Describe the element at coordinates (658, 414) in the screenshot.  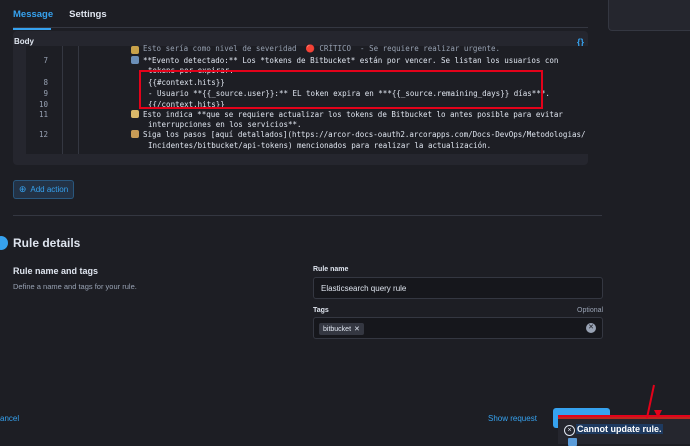
I see `annotation-arrow-head` at that location.